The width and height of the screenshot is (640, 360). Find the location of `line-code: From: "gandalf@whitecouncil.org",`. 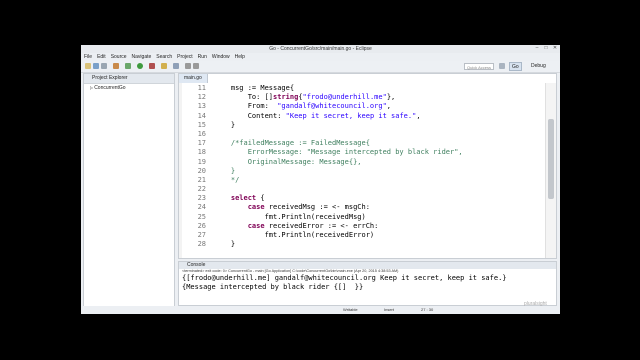

line-code: From: "gandalf@whitecouncil.org", is located at coordinates (303, 106).